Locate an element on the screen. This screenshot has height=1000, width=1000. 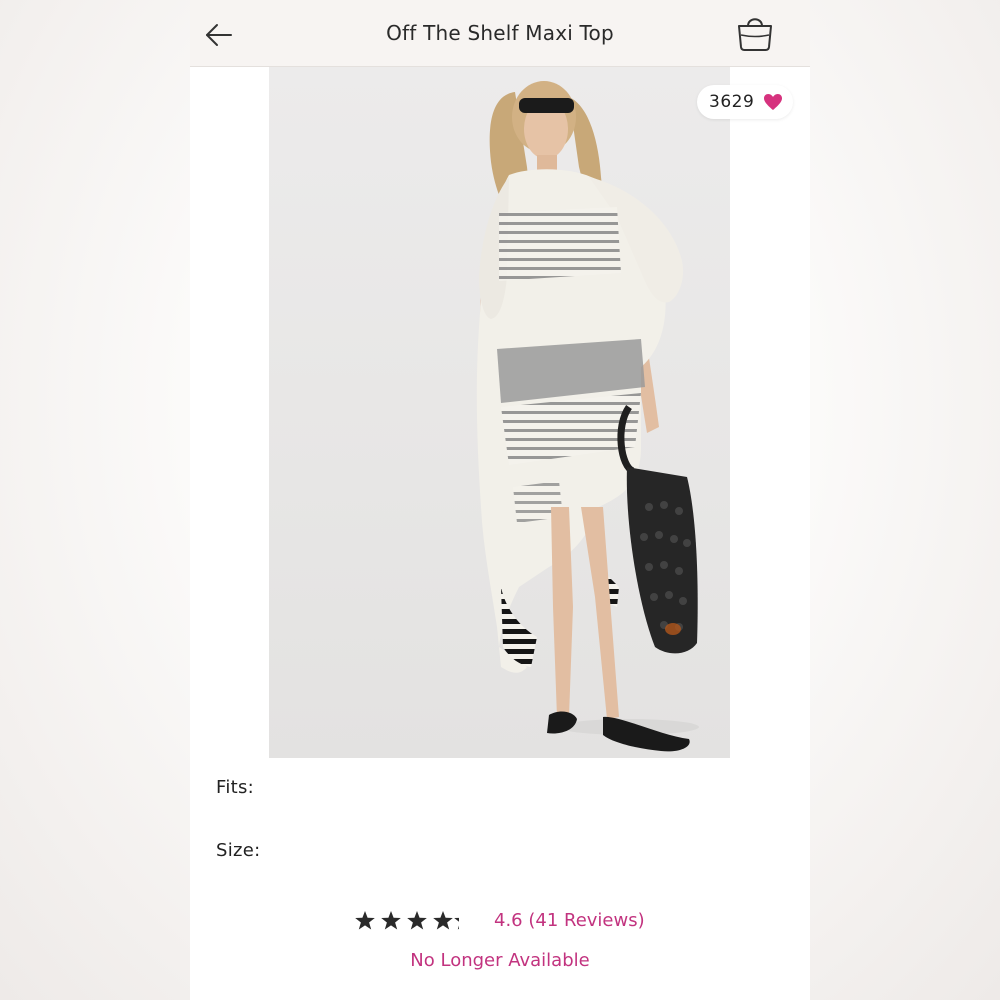
shopping-bag-button is located at coordinates (755, 33).